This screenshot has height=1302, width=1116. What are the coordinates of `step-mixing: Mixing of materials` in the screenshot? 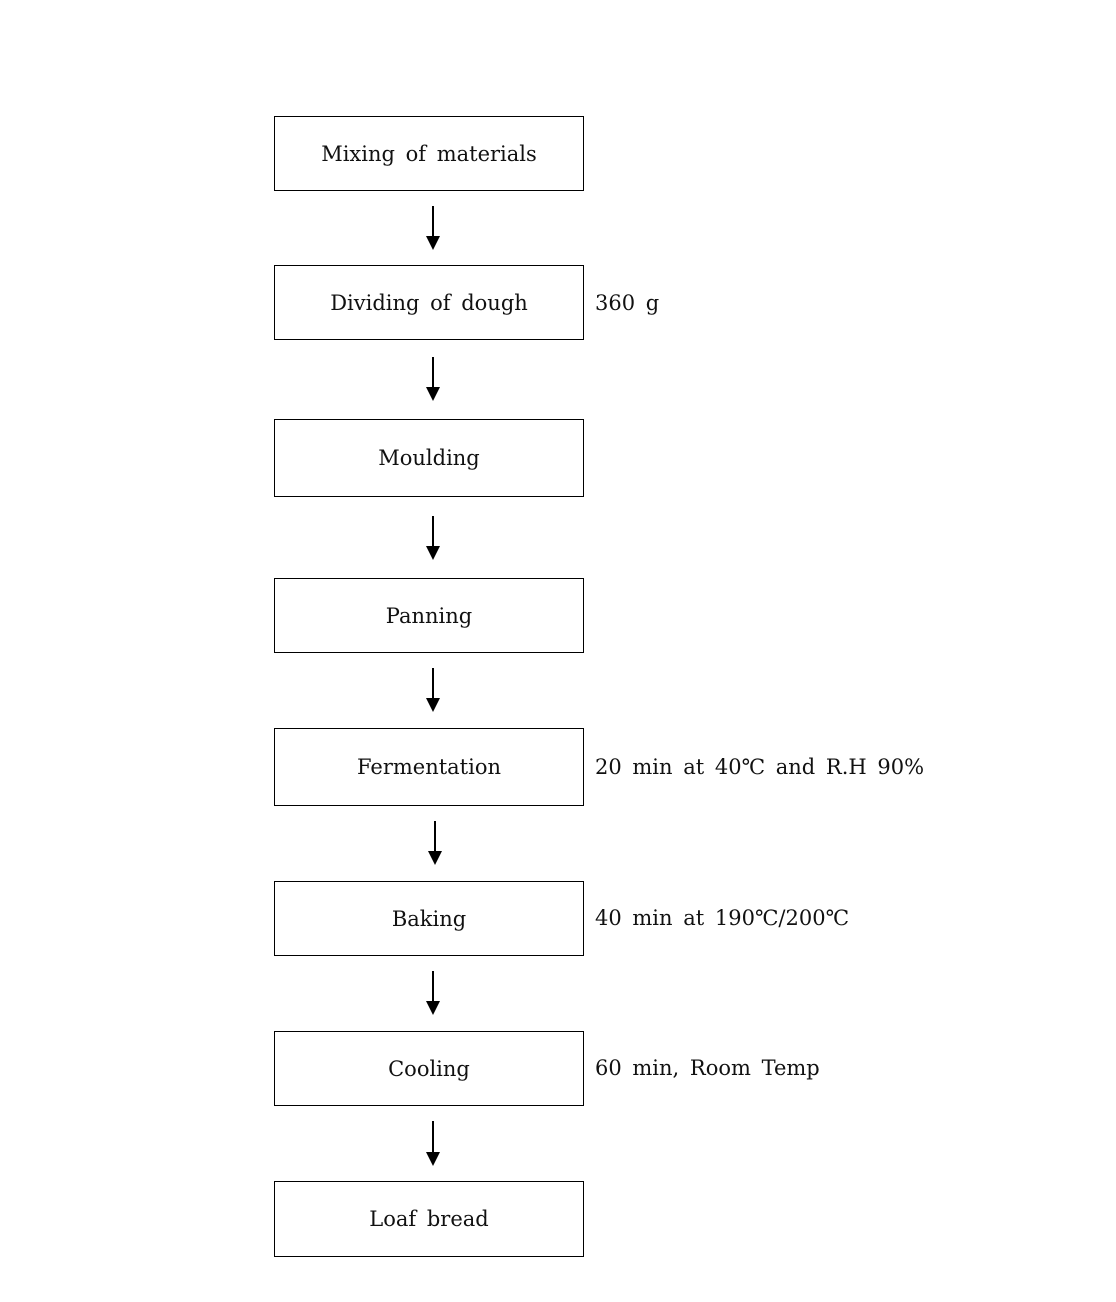 It's located at (429, 153).